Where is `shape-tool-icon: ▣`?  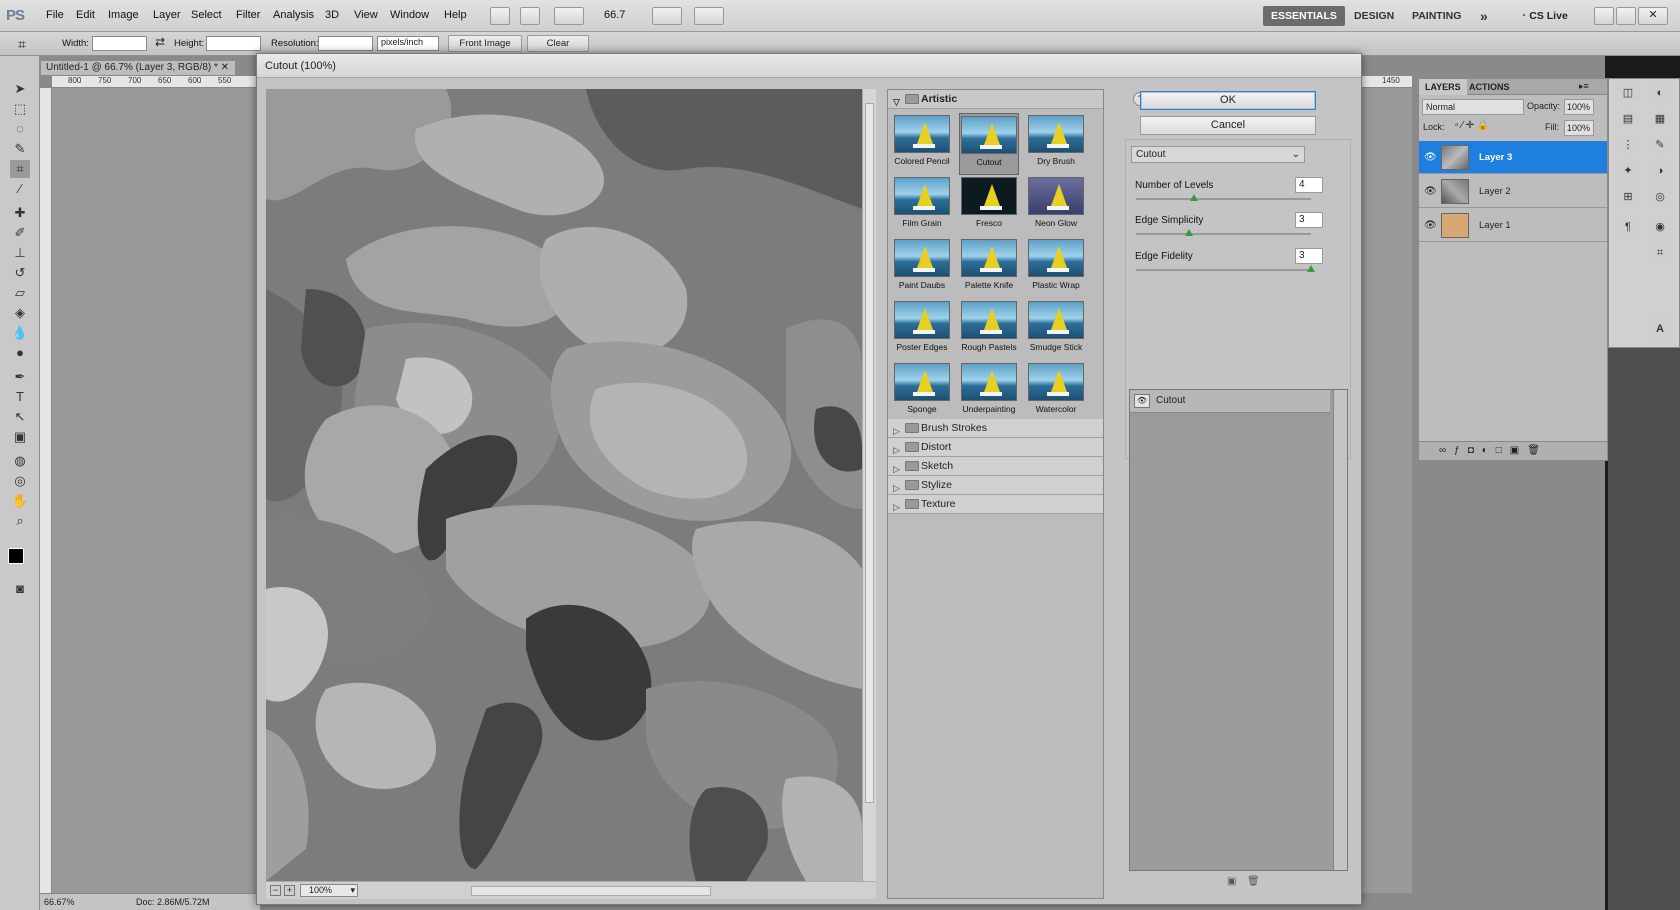
shape-tool-icon: ▣ is located at coordinates (20, 437).